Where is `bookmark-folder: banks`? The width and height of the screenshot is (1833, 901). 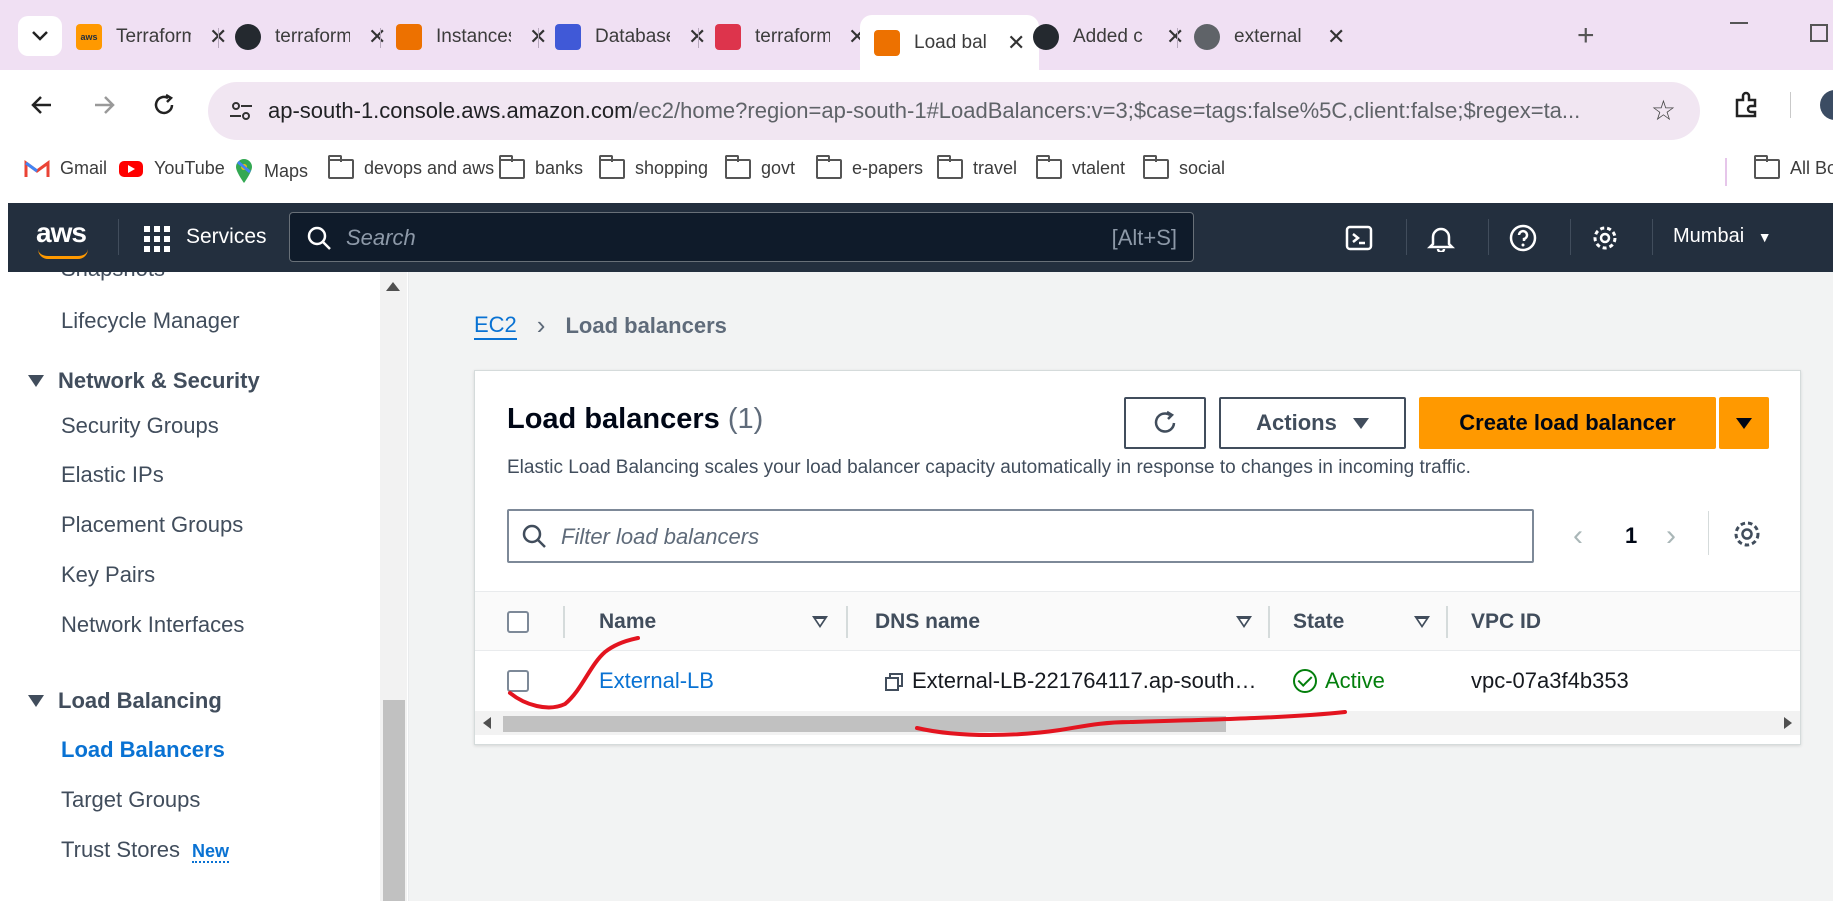 bookmark-folder: banks is located at coordinates (541, 166).